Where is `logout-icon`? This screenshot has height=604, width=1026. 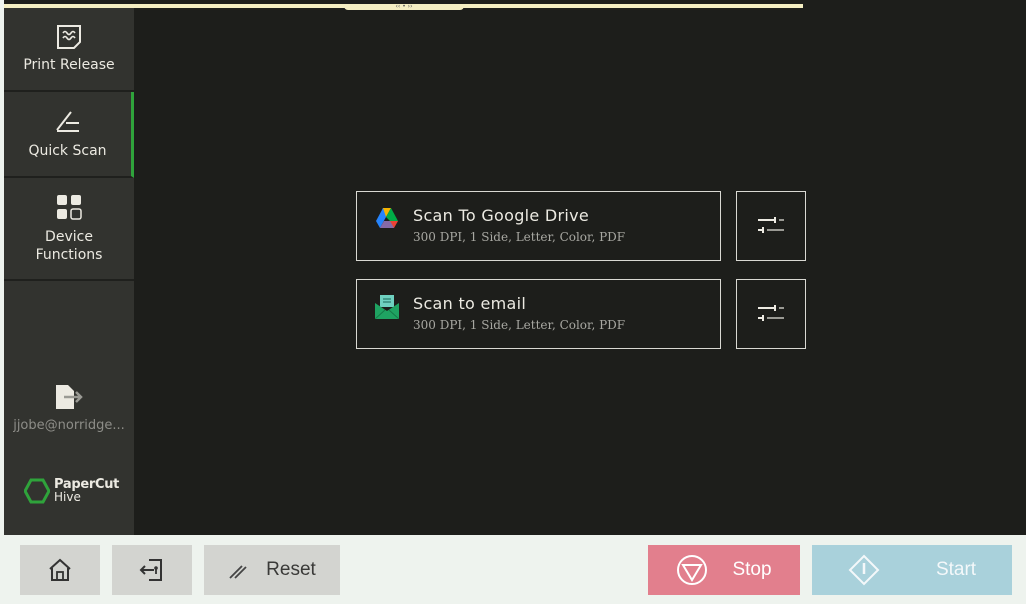
logout-icon is located at coordinates (69, 397).